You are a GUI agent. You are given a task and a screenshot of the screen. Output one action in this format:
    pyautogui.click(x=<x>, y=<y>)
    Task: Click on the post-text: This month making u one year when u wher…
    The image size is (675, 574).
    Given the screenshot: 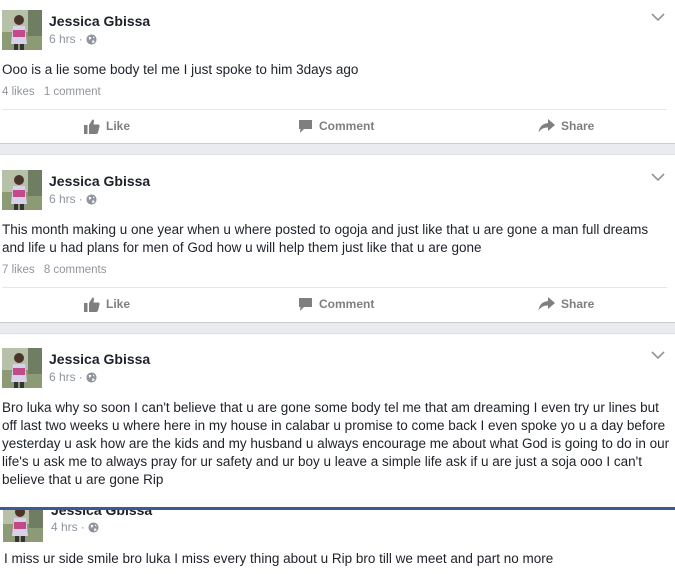 What is the action you would take?
    pyautogui.click(x=325, y=238)
    